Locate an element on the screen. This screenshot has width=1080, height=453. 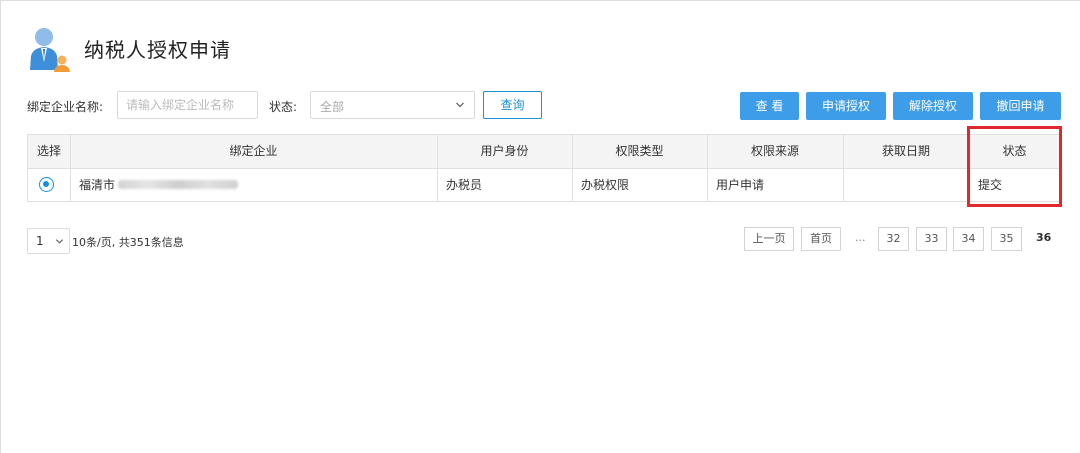
user-avatar-icon is located at coordinates (49, 49).